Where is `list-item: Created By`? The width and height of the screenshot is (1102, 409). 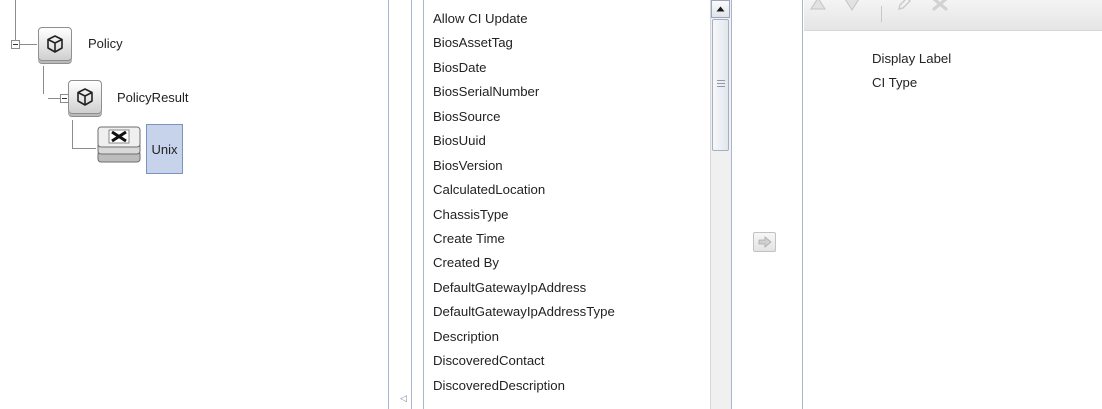
list-item: Created By is located at coordinates (524, 263).